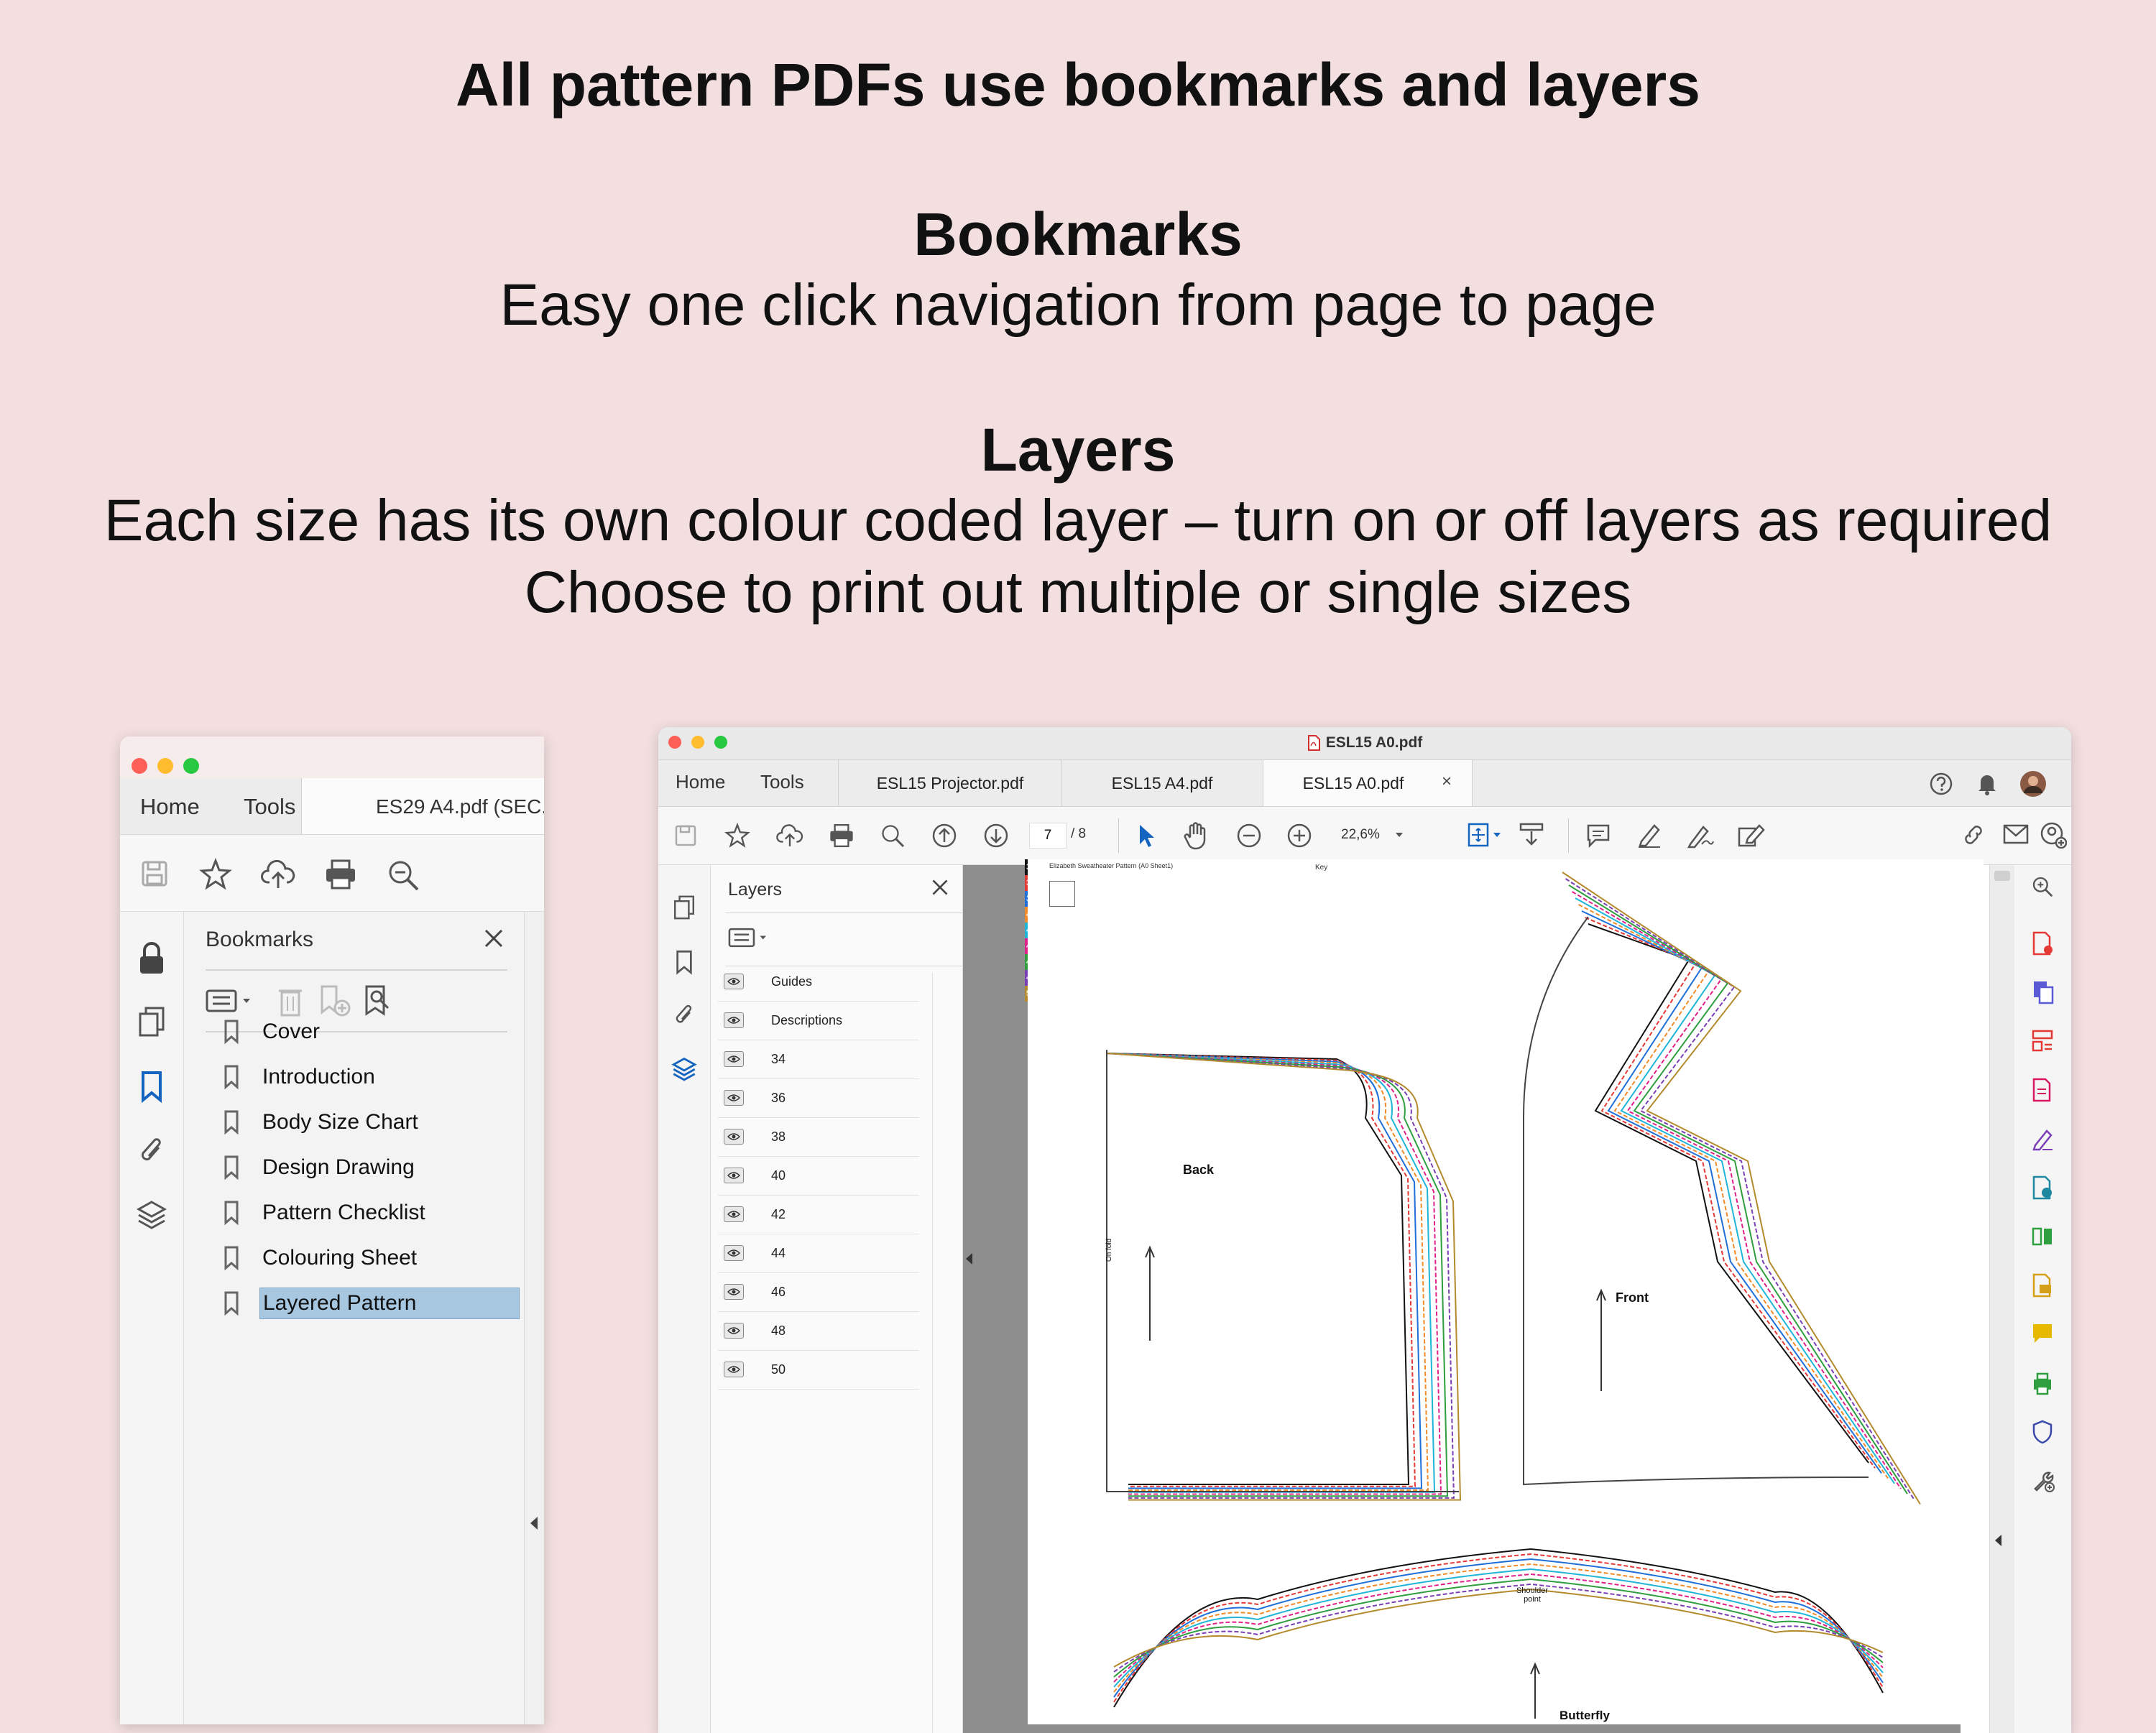 The height and width of the screenshot is (1733, 2156). I want to click on layer-row: 50, so click(818, 1370).